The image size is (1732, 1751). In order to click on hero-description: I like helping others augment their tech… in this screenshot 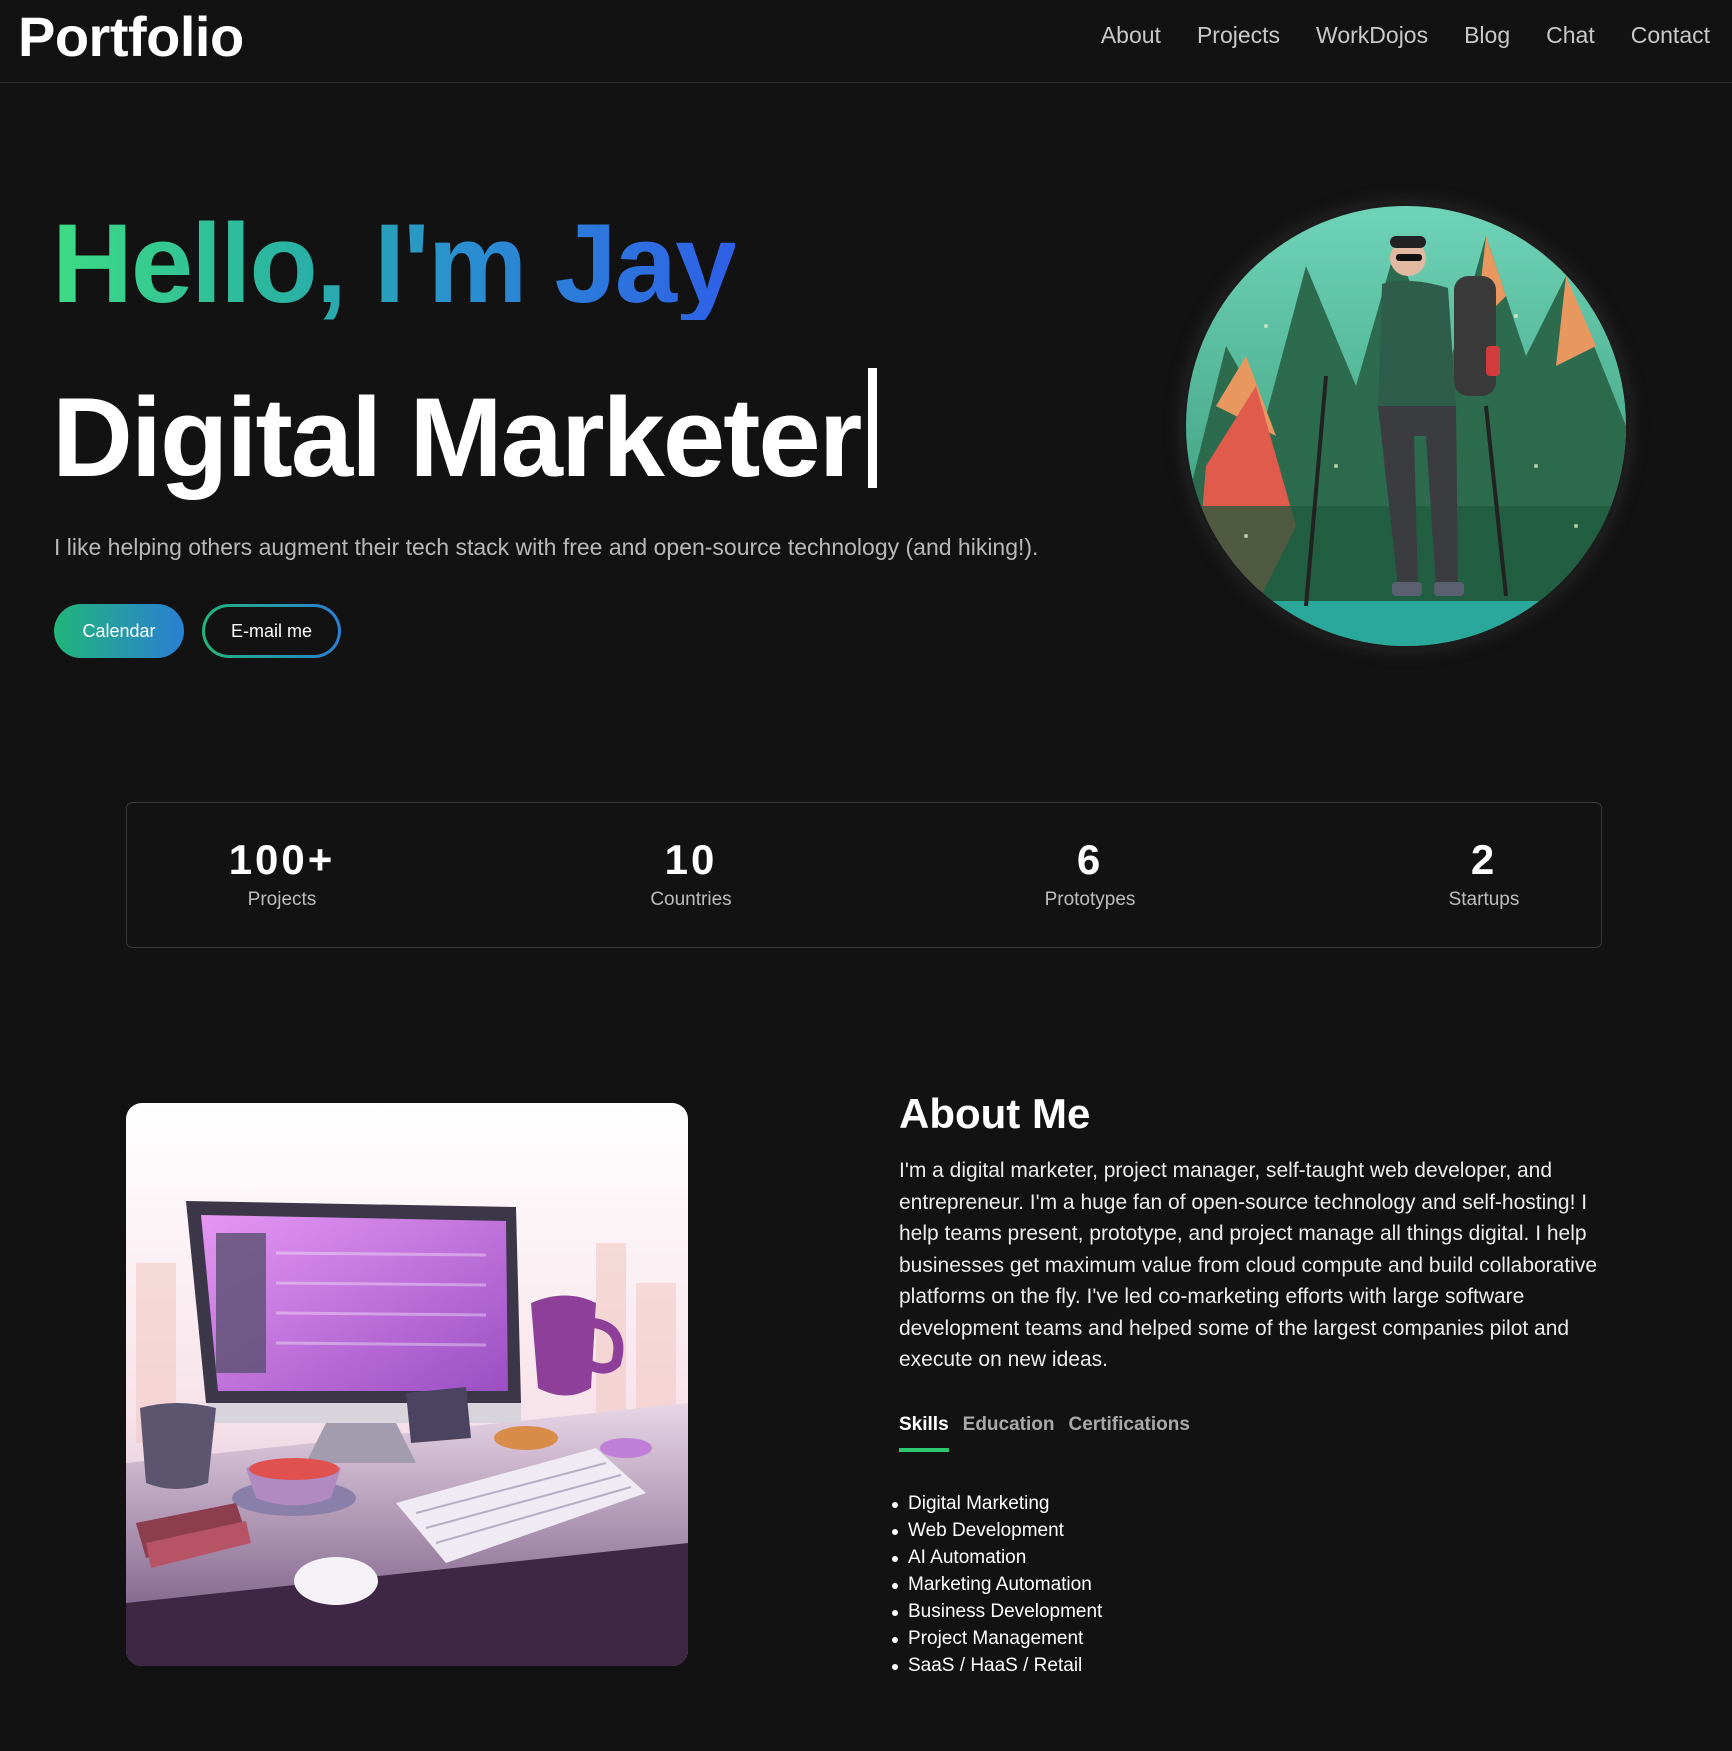, I will do `click(546, 547)`.